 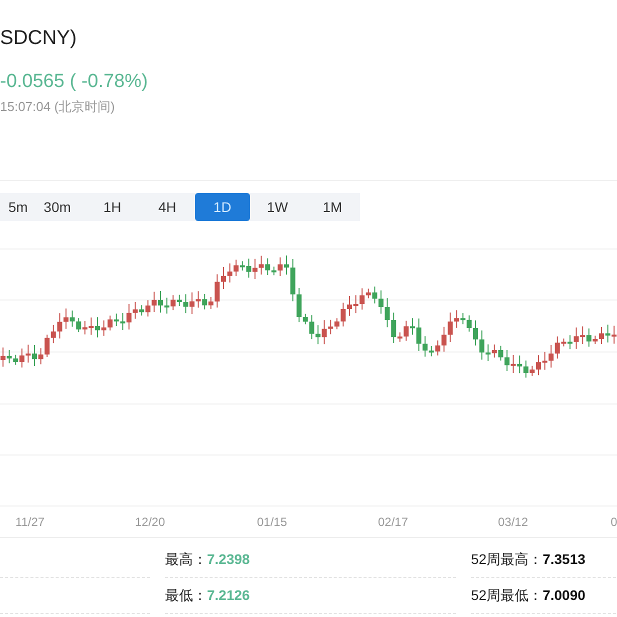 I want to click on timeframe-tab: 1M, so click(x=332, y=207).